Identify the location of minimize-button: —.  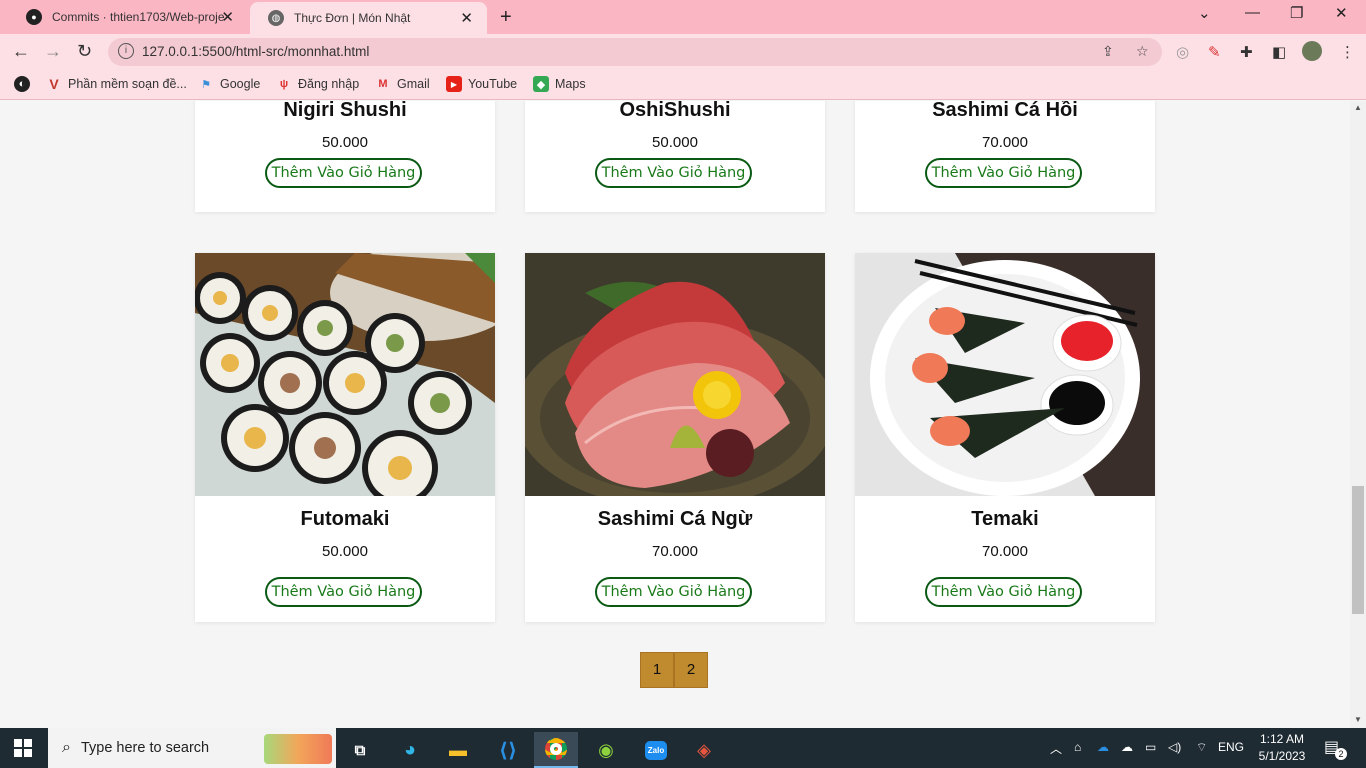
(1252, 12).